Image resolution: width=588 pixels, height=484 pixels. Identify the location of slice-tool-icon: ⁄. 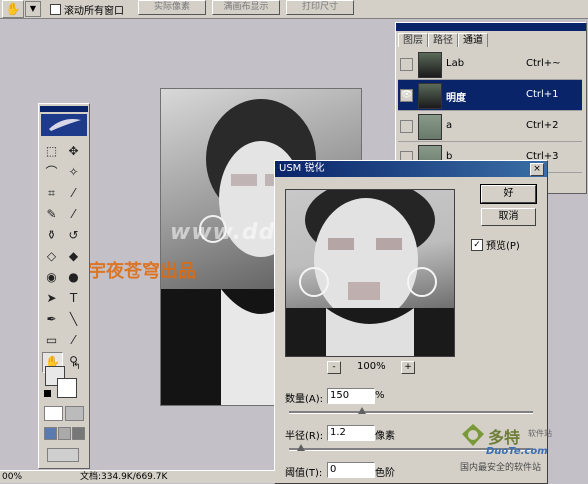
(73, 193).